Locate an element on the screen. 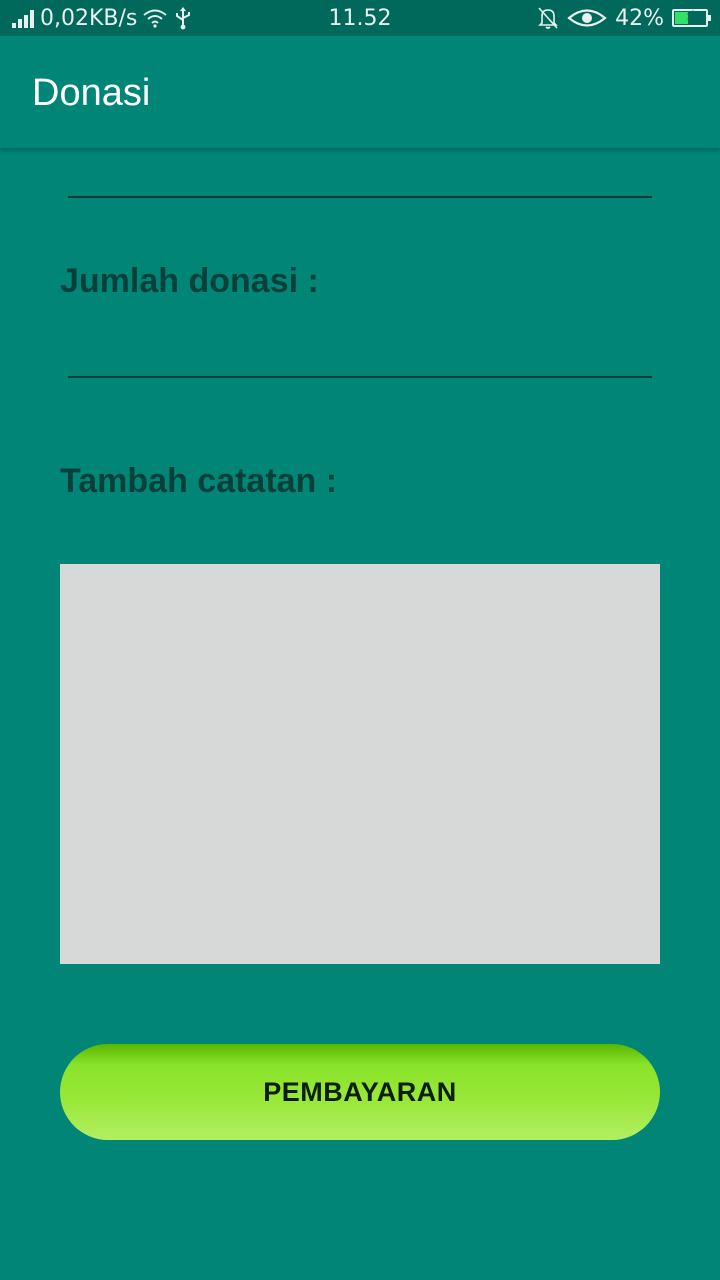 Image resolution: width=720 pixels, height=1280 pixels. status-bar: 0,02KB/s 11.52 42% ⚡ is located at coordinates (360, 18).